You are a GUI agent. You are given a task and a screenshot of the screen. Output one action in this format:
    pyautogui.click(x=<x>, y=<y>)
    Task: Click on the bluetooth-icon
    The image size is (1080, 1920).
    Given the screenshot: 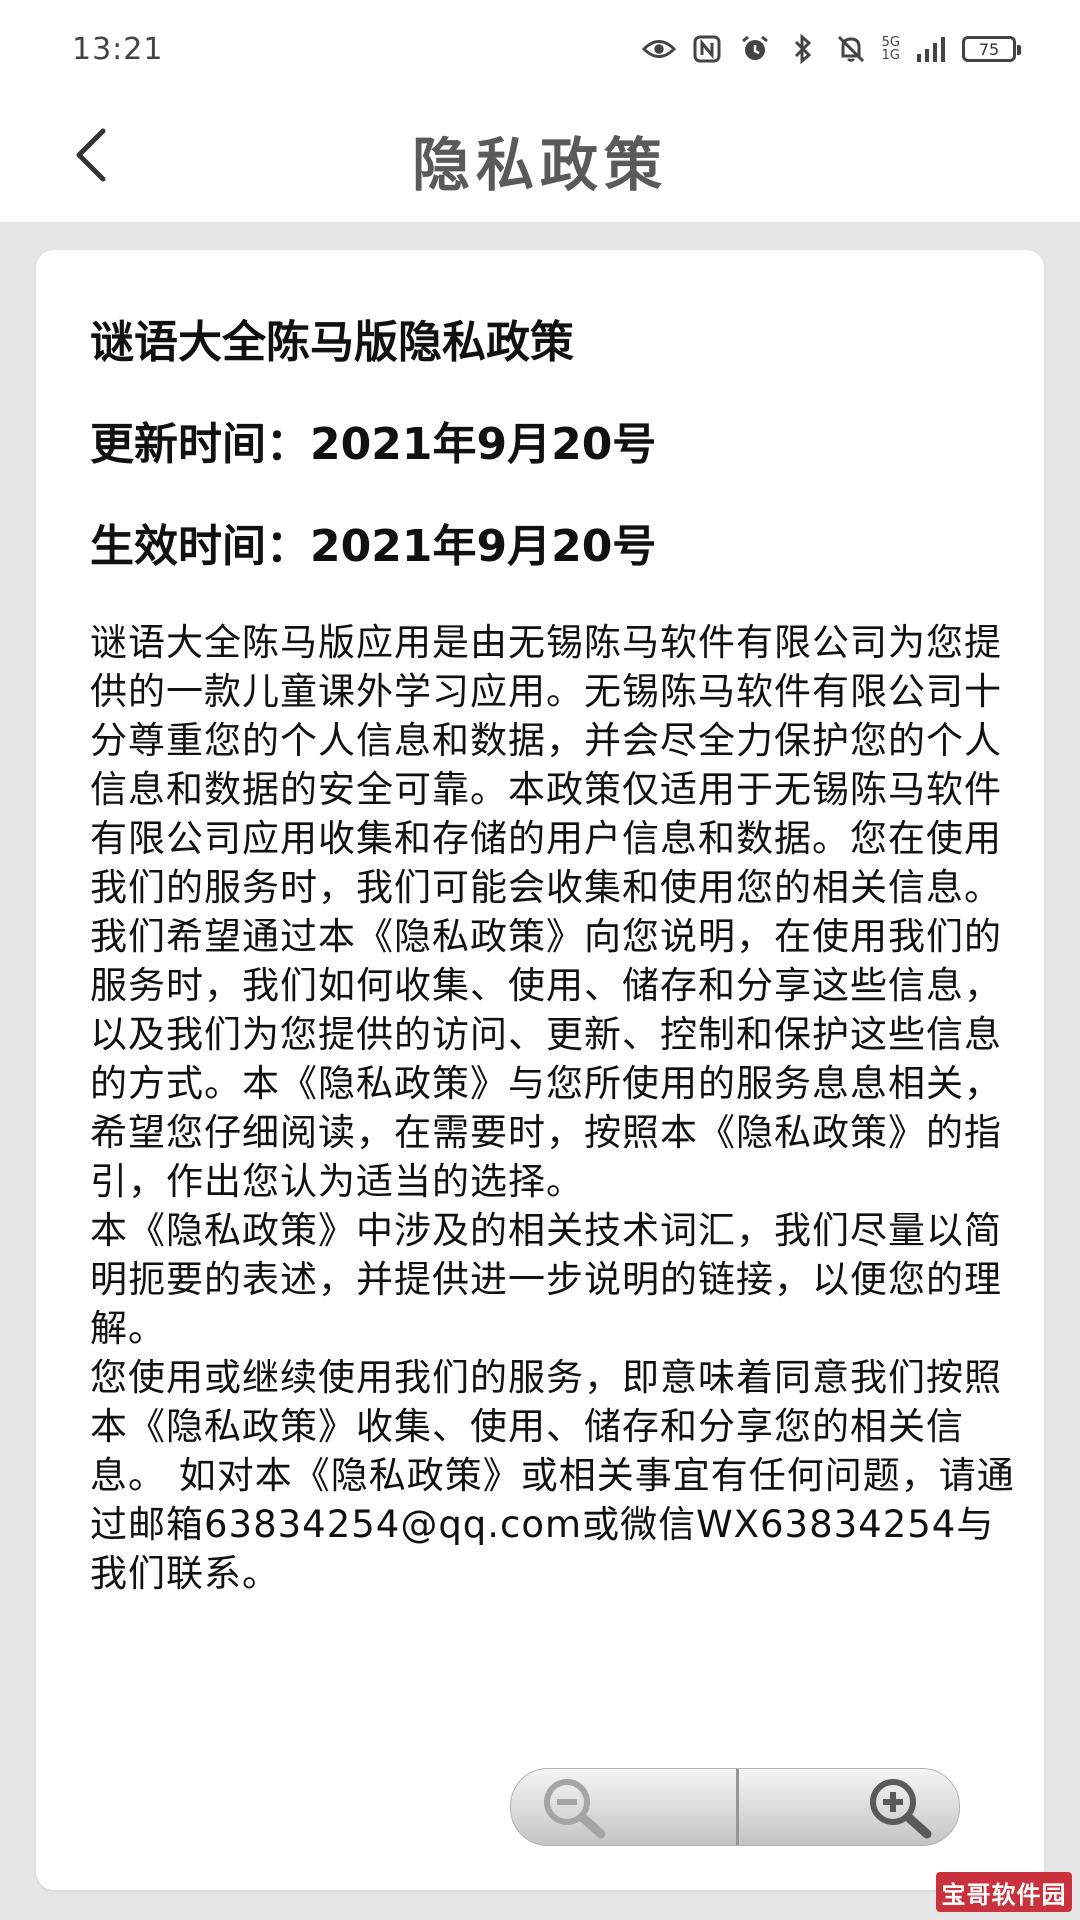 What is the action you would take?
    pyautogui.click(x=803, y=49)
    